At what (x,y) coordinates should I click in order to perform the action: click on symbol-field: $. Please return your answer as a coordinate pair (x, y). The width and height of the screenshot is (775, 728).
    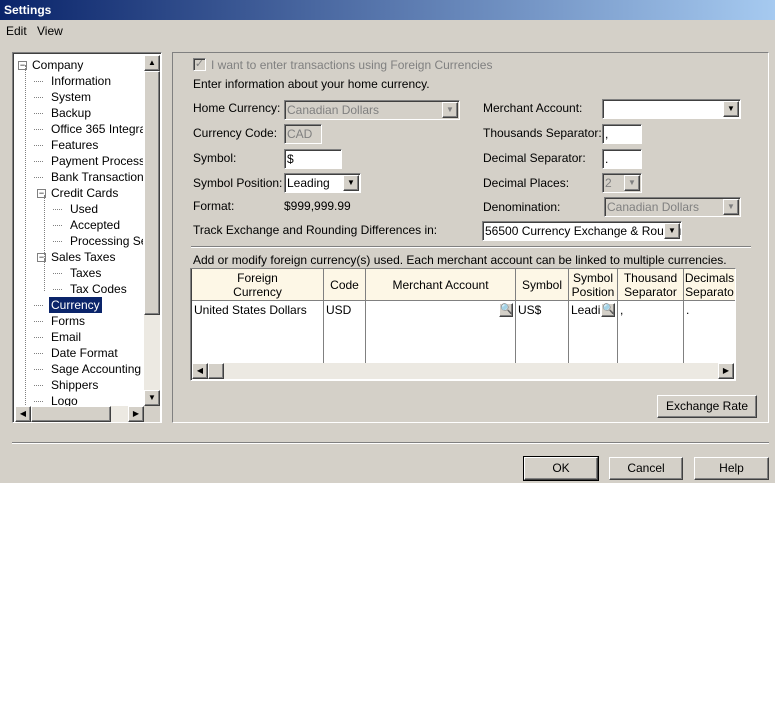
    Looking at the image, I should click on (313, 159).